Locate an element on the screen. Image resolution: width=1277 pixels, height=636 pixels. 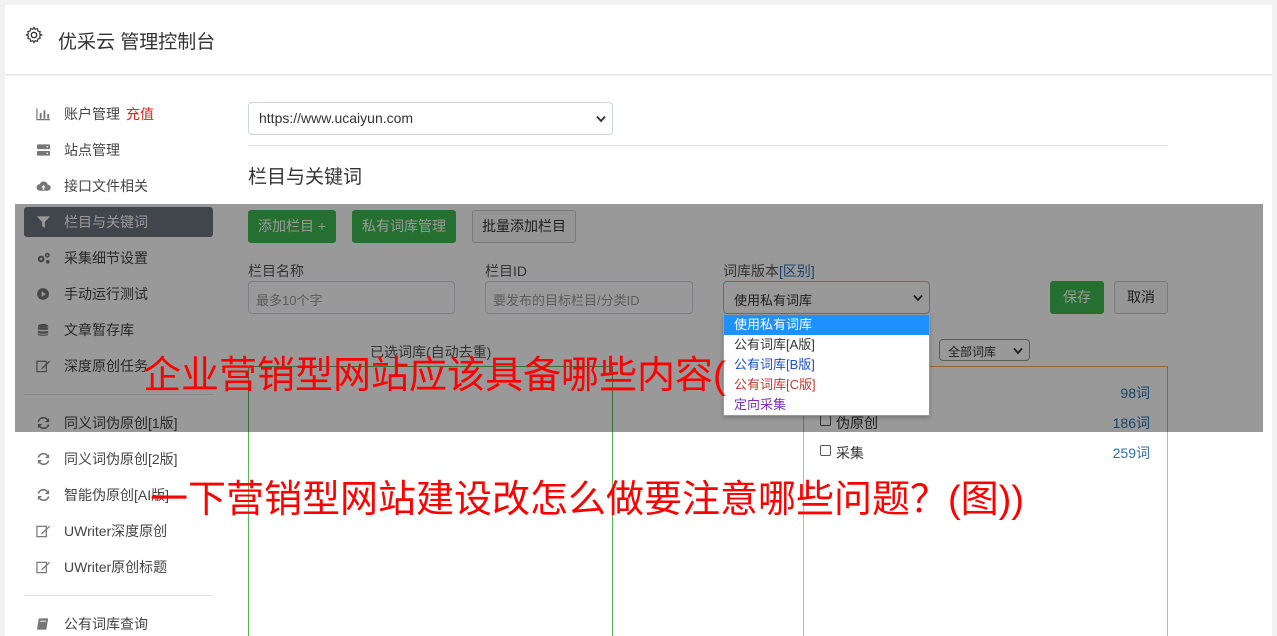
sidebar-item-label: 文章暂存库 is located at coordinates (99, 330).